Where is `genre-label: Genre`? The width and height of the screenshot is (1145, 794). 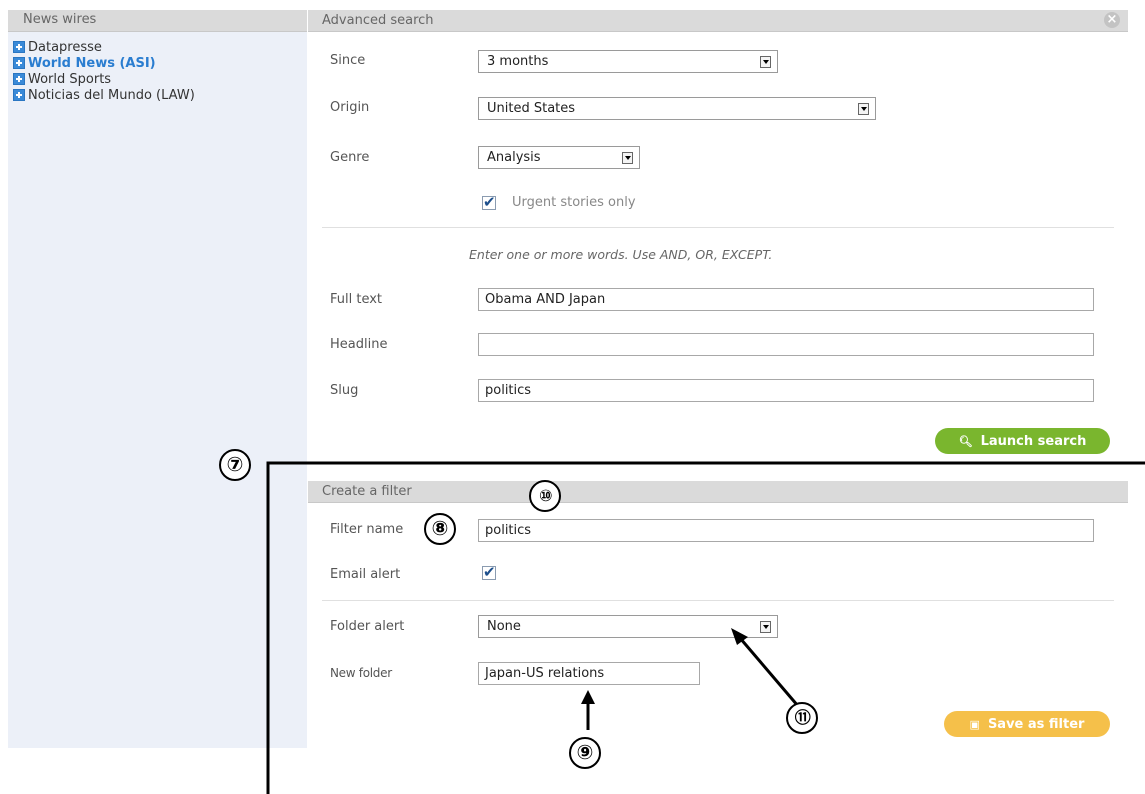 genre-label: Genre is located at coordinates (350, 157).